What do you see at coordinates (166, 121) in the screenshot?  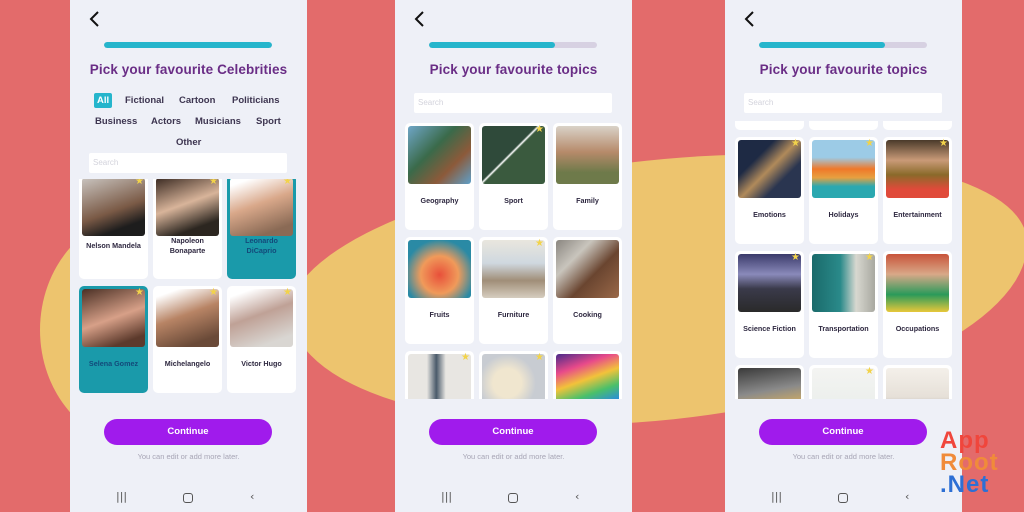 I see `filter-chip-actors: Actors` at bounding box center [166, 121].